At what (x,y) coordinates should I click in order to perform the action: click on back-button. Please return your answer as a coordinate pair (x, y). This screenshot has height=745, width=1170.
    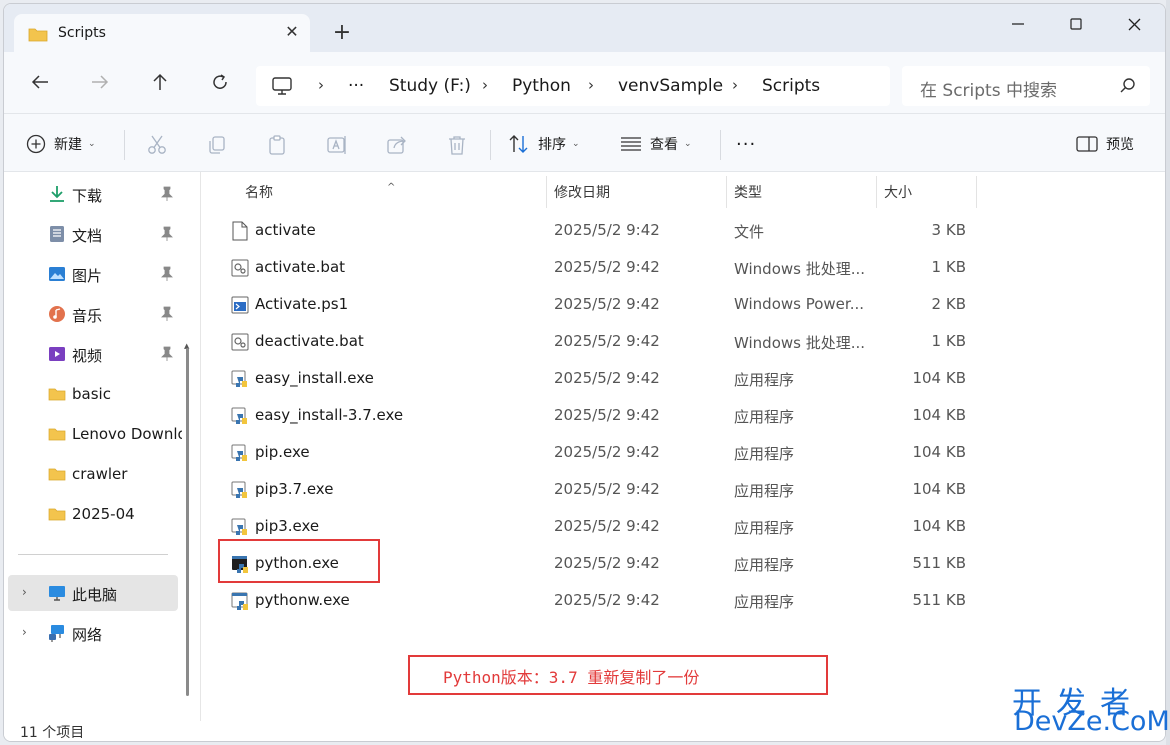
    Looking at the image, I should click on (40, 82).